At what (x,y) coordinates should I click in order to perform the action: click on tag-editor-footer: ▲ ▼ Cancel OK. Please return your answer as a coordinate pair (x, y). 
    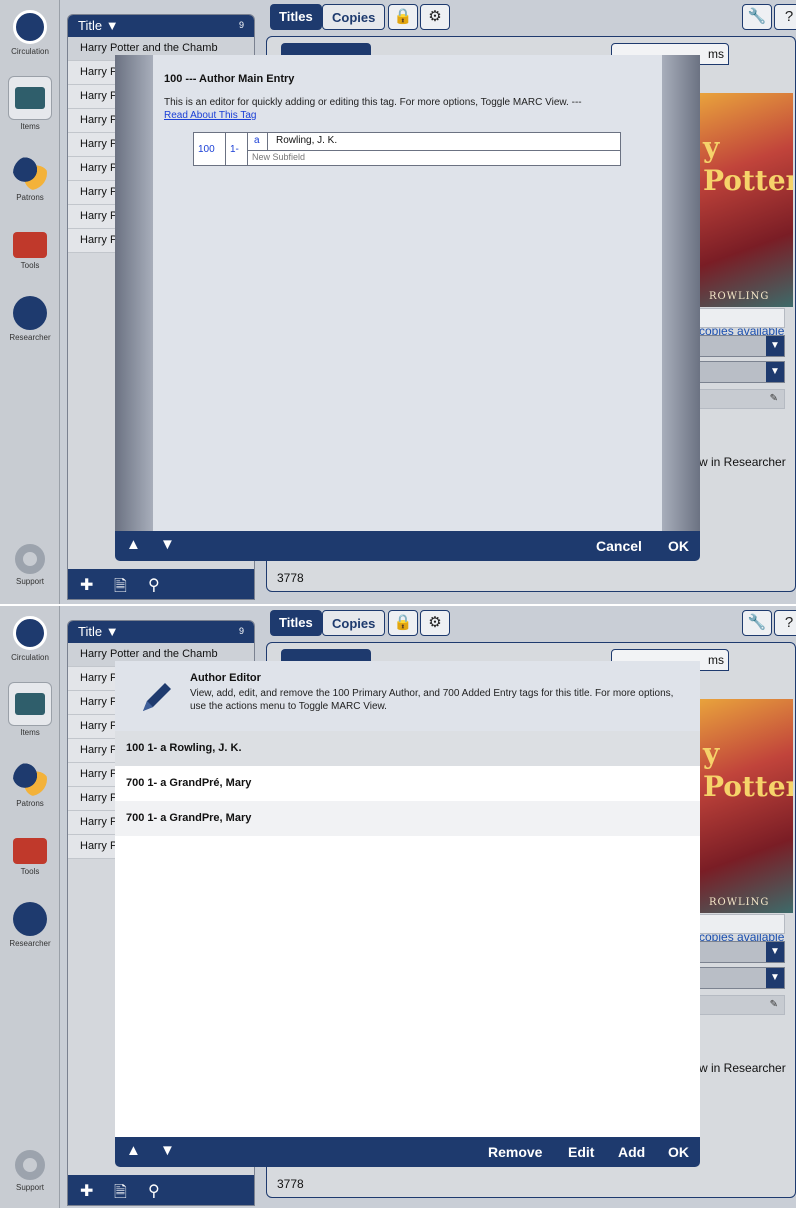
    Looking at the image, I should click on (407, 546).